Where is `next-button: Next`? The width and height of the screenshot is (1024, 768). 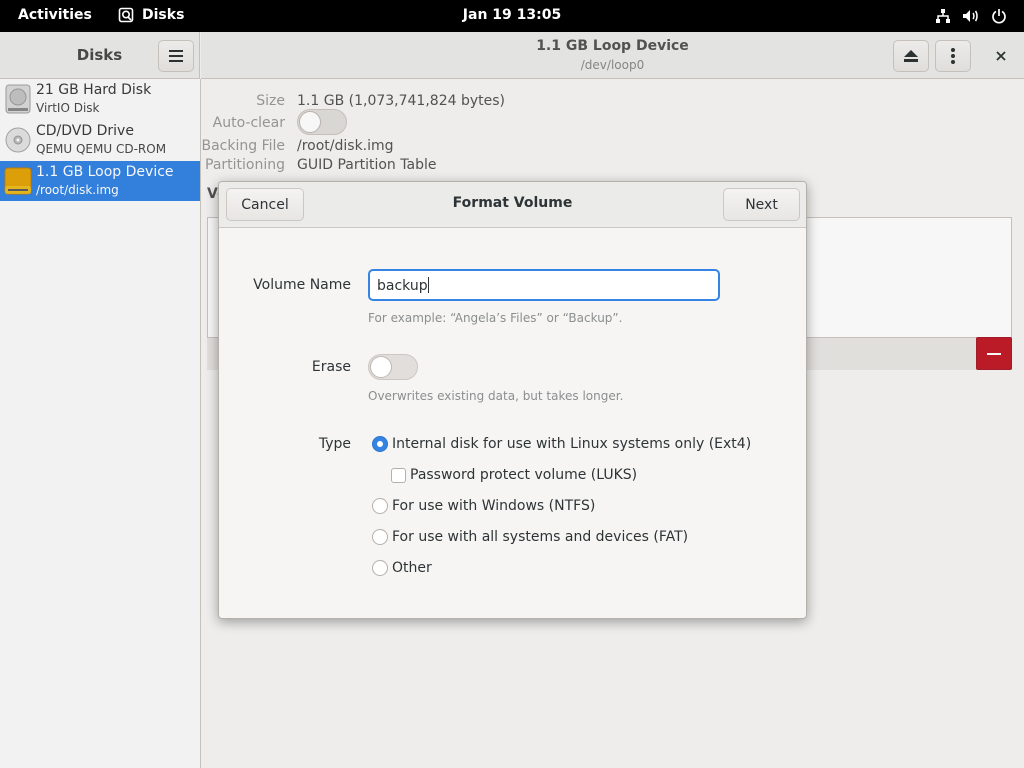 next-button: Next is located at coordinates (761, 204).